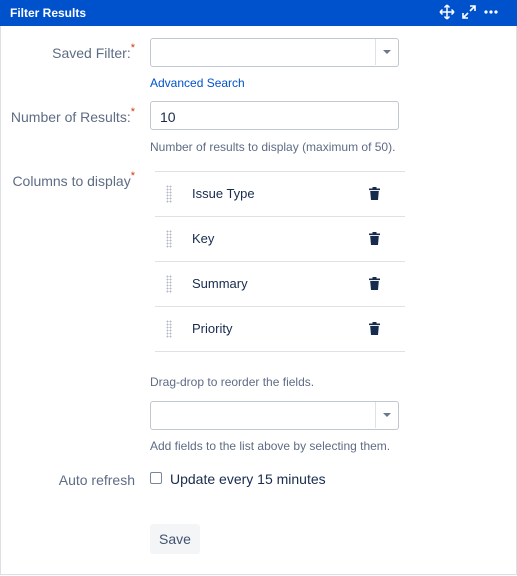  Describe the element at coordinates (248, 479) in the screenshot. I see `auto-refresh-checkbox-label: Update every 15 minutes` at that location.